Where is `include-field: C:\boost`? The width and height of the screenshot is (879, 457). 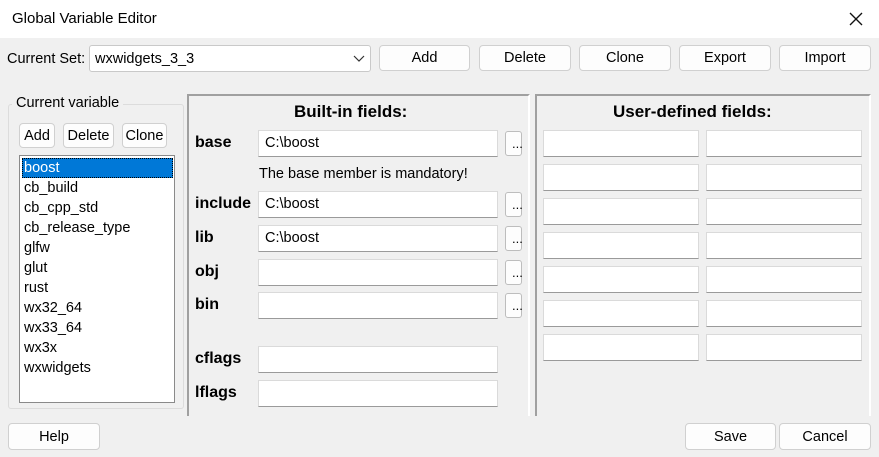 include-field: C:\boost is located at coordinates (378, 204).